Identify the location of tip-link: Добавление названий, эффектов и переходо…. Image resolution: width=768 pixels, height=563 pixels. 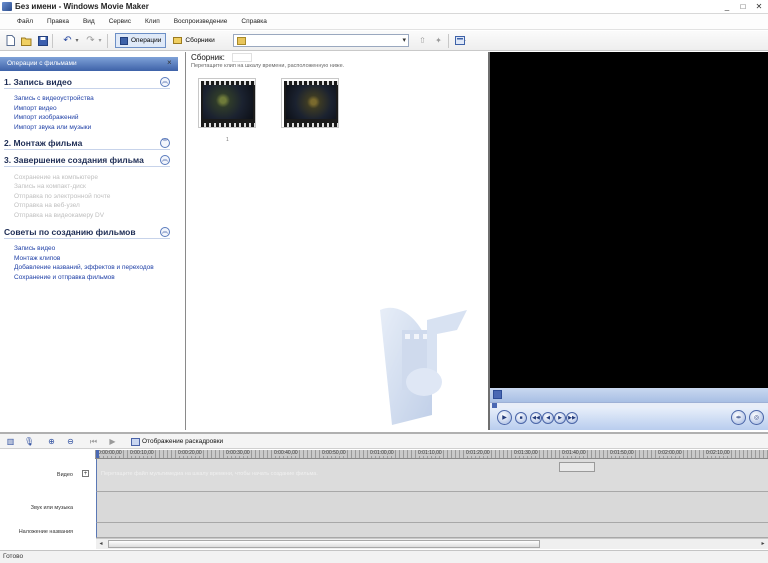
(84, 267).